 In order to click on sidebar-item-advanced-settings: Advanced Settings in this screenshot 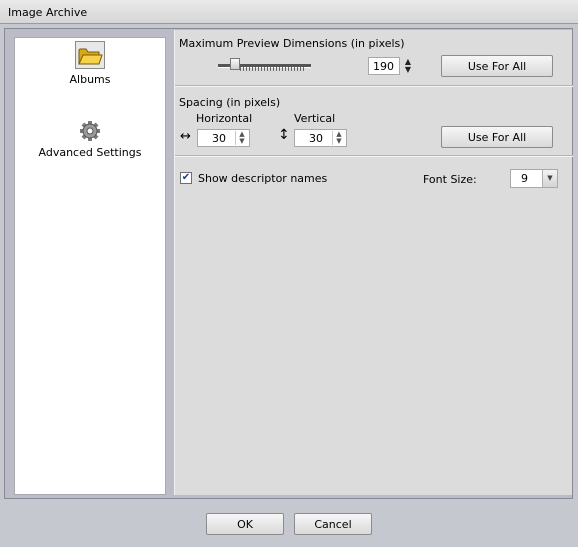, I will do `click(90, 139)`.